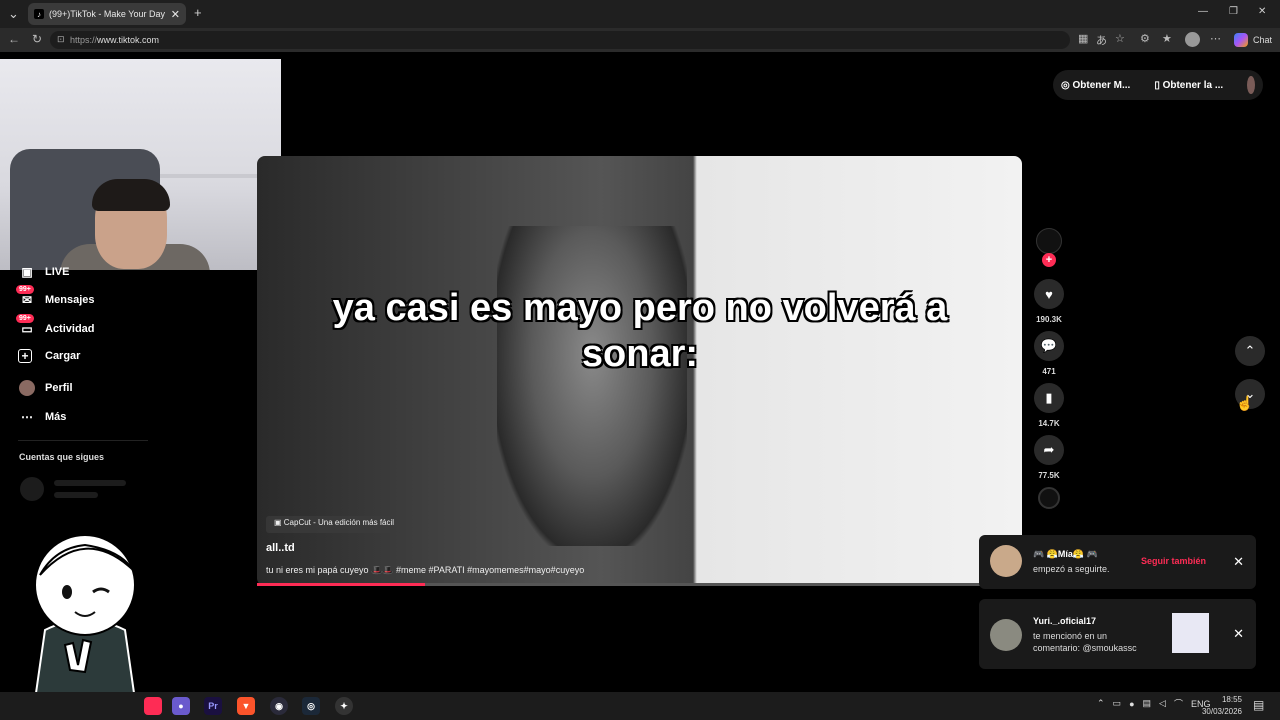 This screenshot has height=720, width=1280. I want to click on creator-avatar, so click(1049, 241).